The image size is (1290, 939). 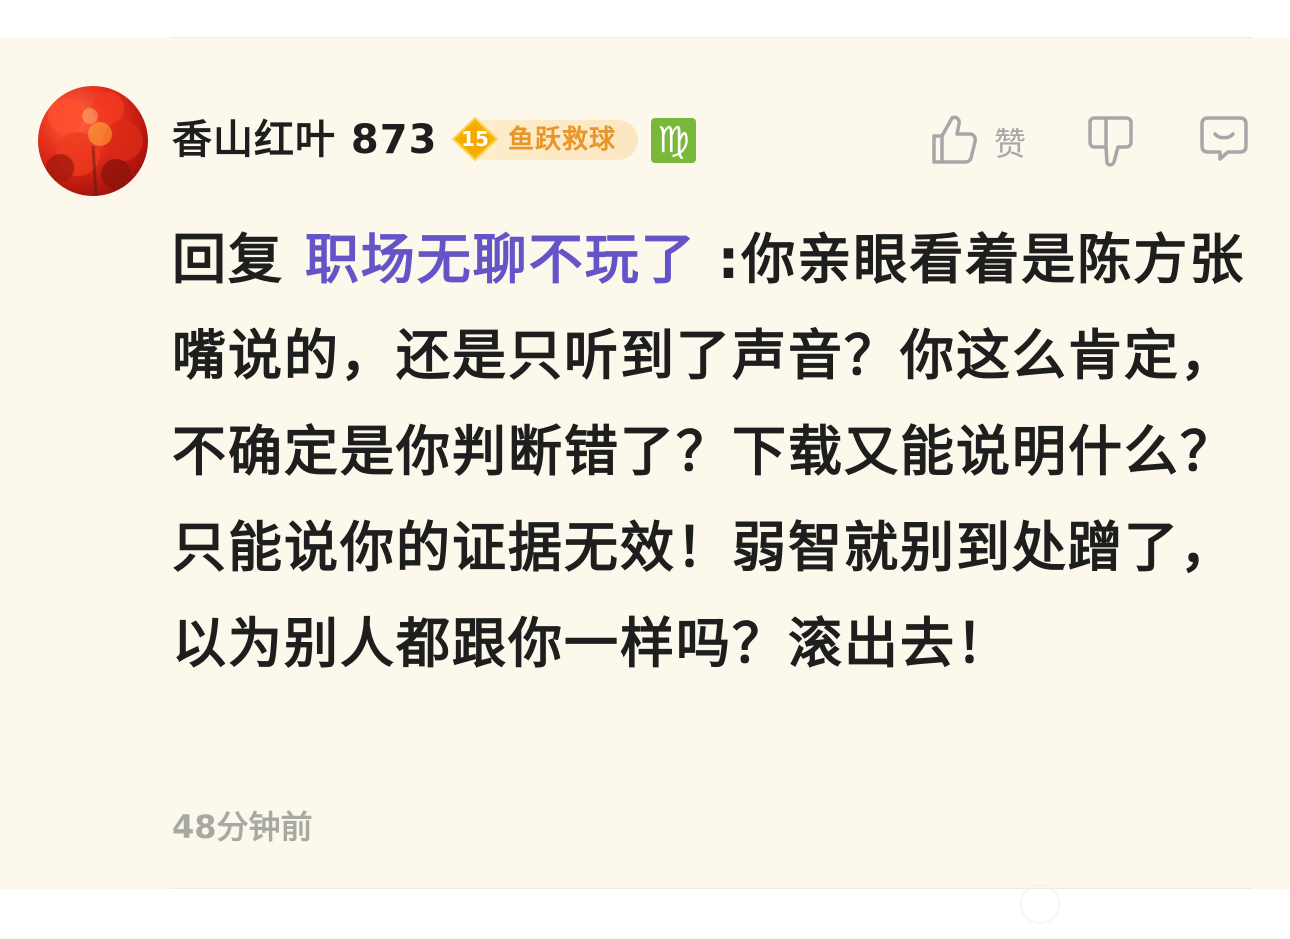 I want to click on level-number: 15, so click(x=475, y=139).